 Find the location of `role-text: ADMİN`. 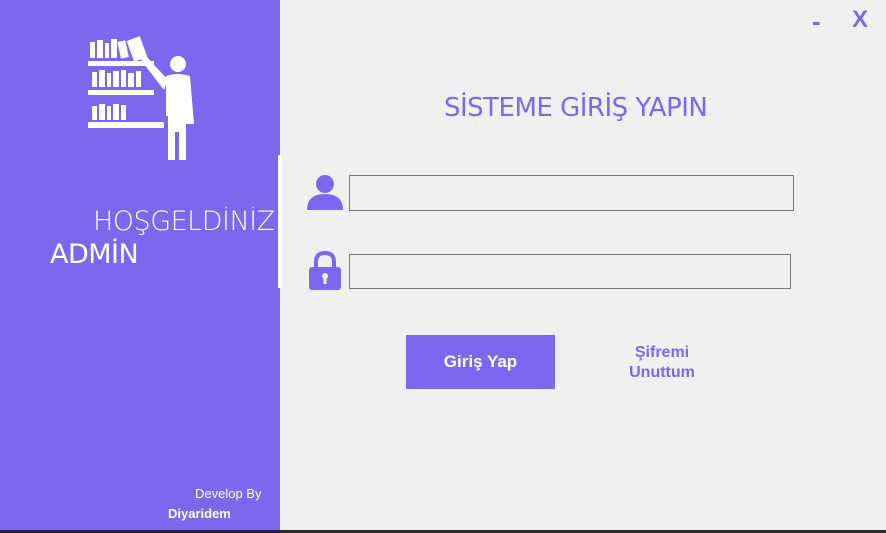

role-text: ADMİN is located at coordinates (94, 254).